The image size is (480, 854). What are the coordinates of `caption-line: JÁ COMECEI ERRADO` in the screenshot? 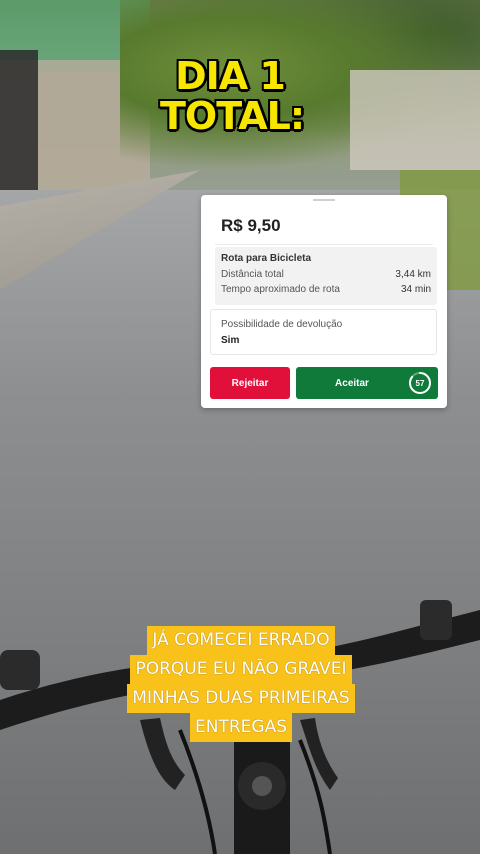 It's located at (241, 640).